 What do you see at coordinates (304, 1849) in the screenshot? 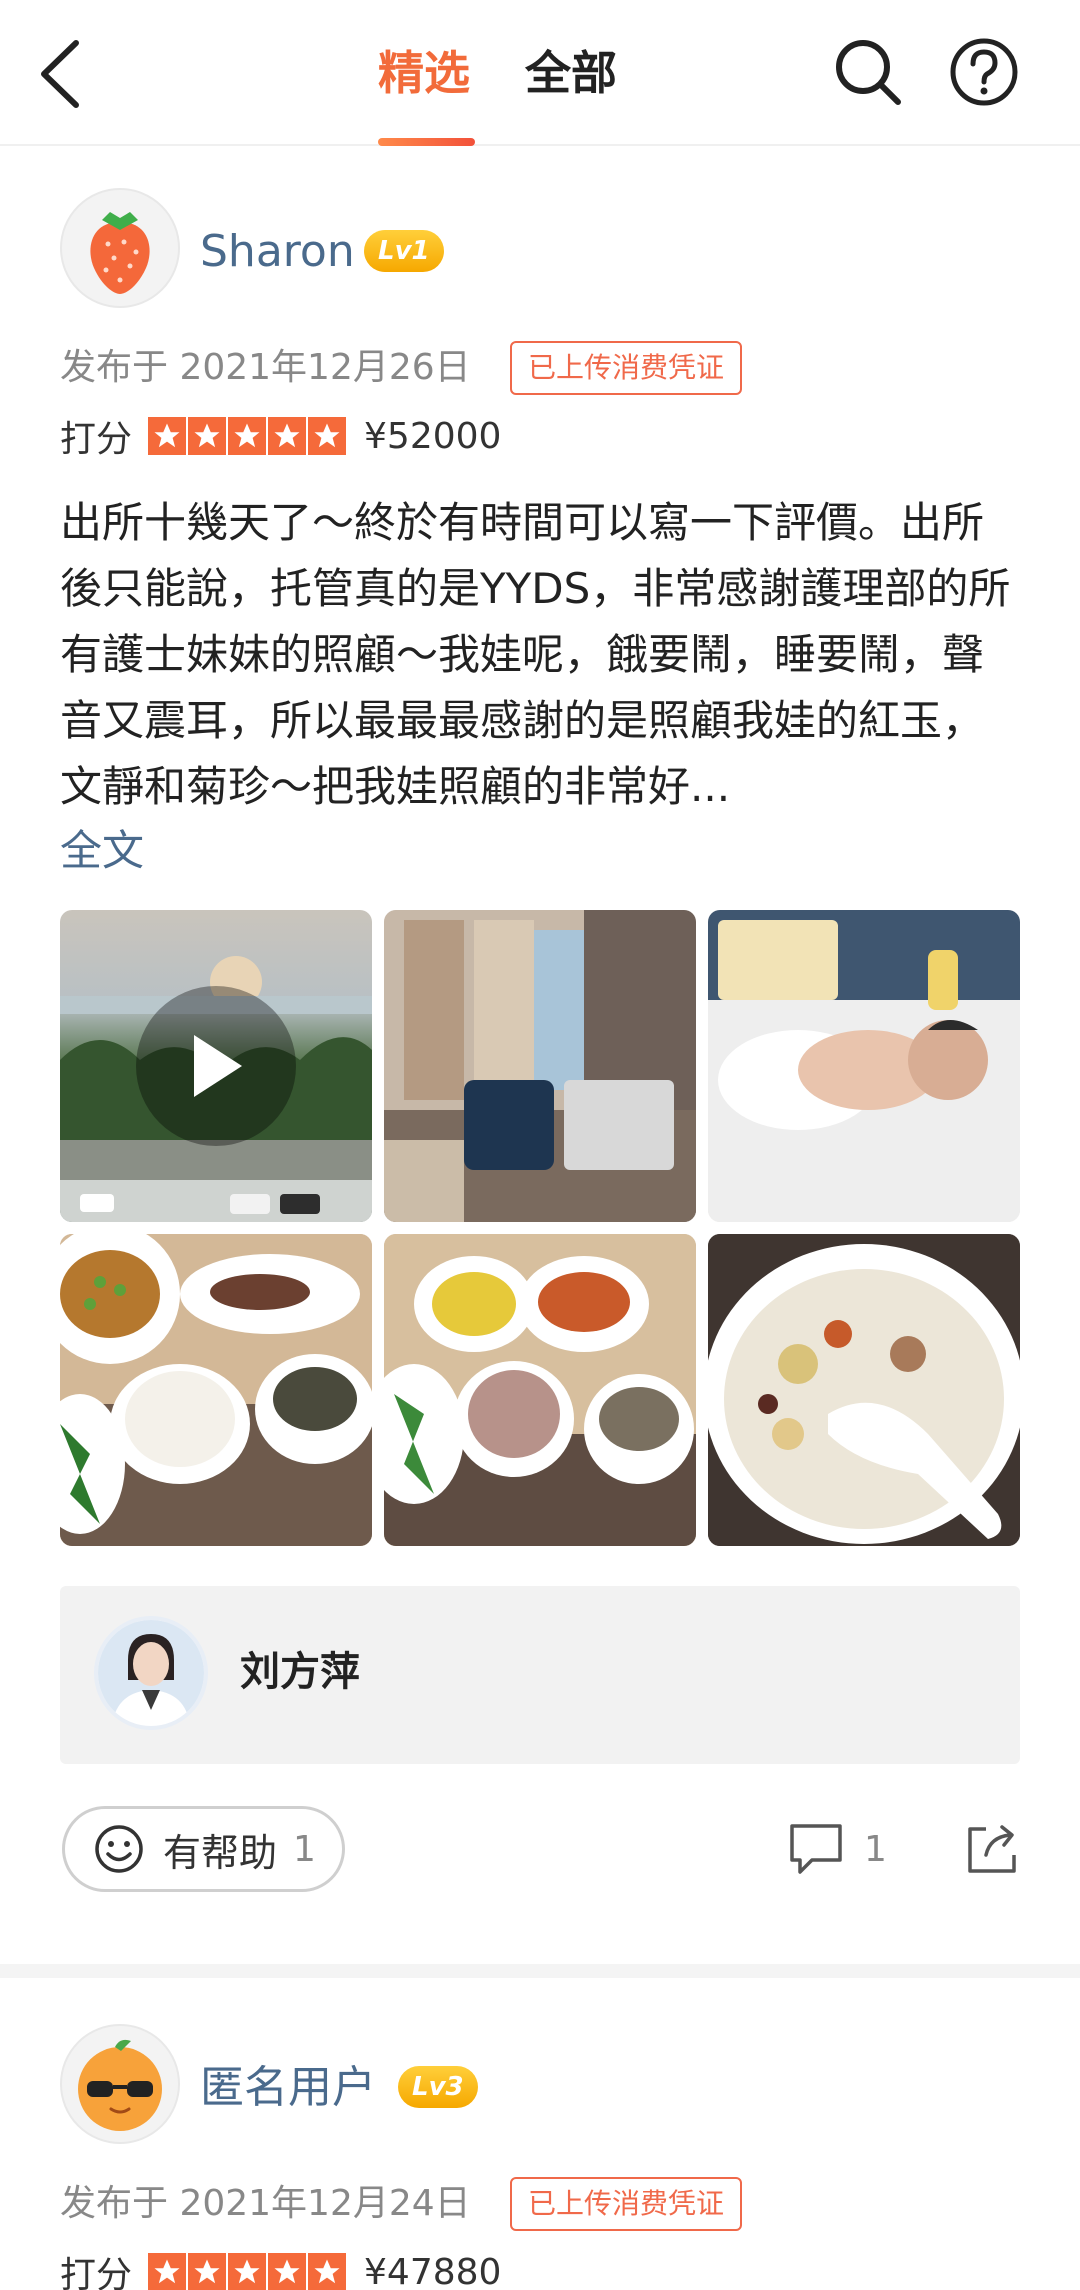
I see `helpful-count: 1` at bounding box center [304, 1849].